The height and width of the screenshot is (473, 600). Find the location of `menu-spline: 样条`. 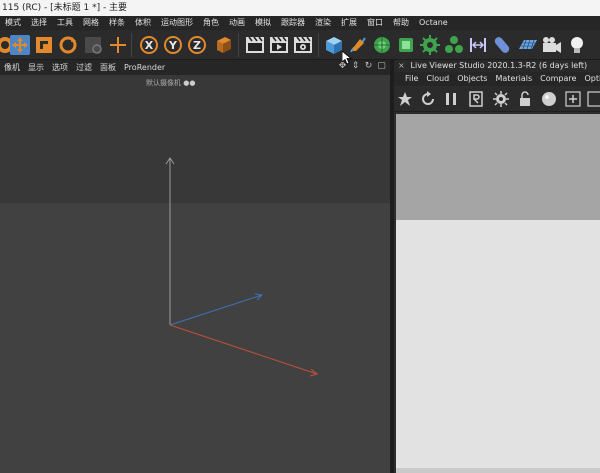

menu-spline: 样条 is located at coordinates (117, 23).